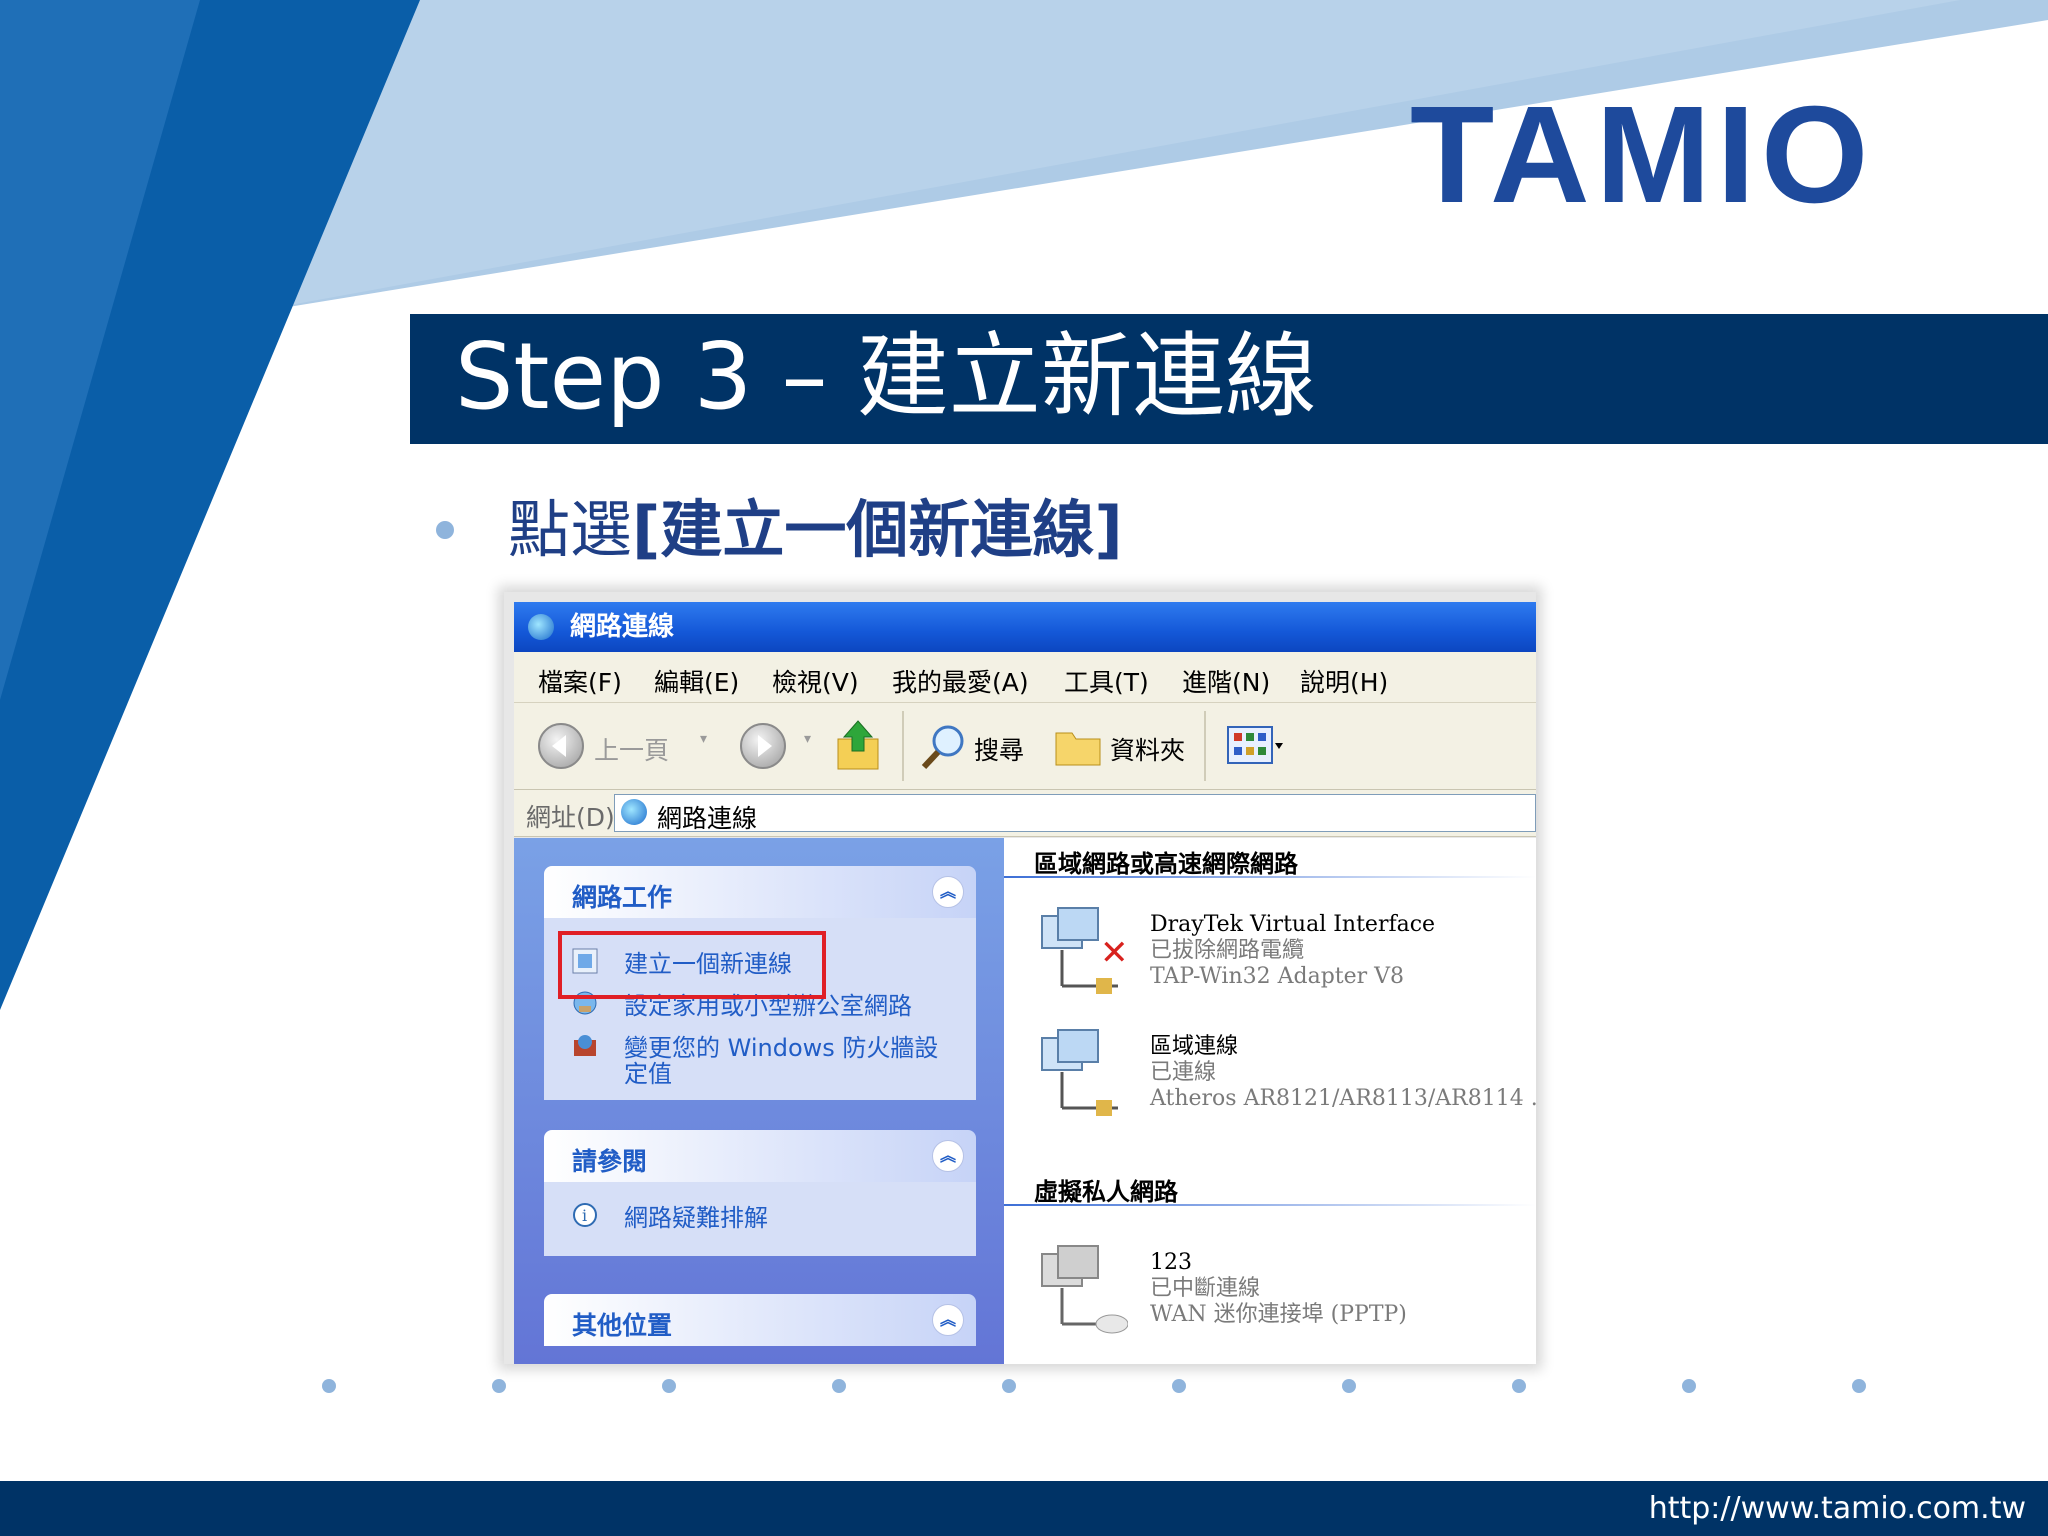 This screenshot has height=1536, width=2048. What do you see at coordinates (1106, 1192) in the screenshot?
I see `group-header-vpn: 虛擬私人網路` at bounding box center [1106, 1192].